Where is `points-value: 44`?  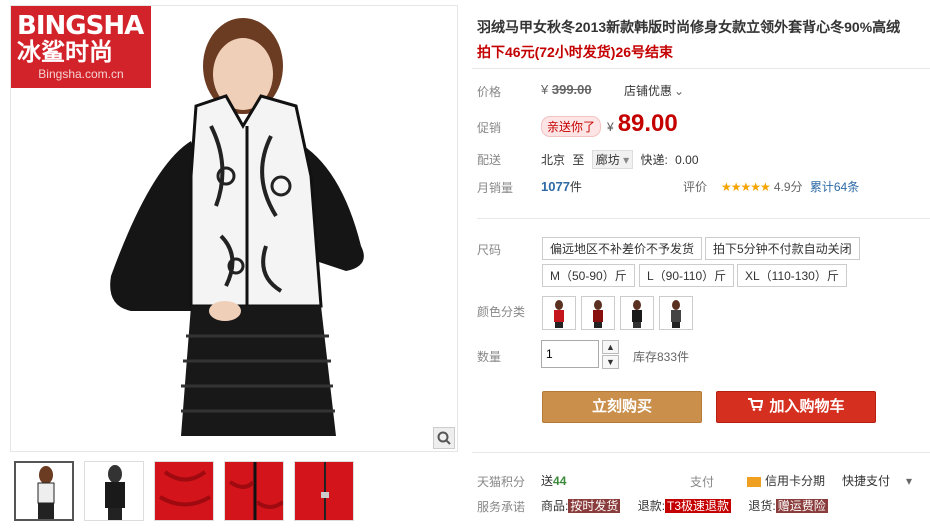
points-value: 44 is located at coordinates (560, 481).